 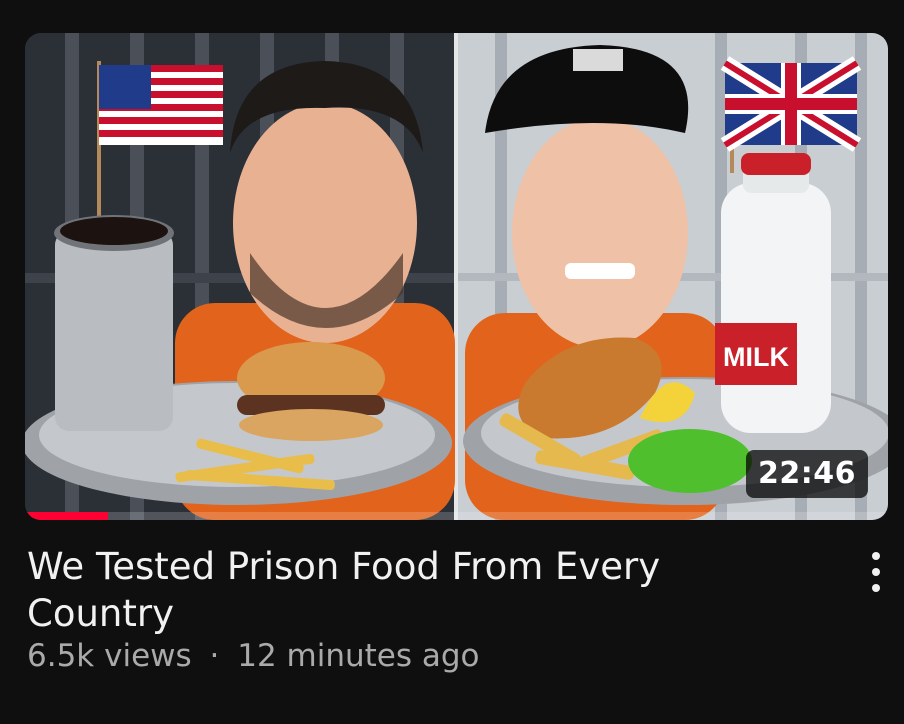 I want to click on upload-time: 12 minutes ago, so click(x=358, y=656).